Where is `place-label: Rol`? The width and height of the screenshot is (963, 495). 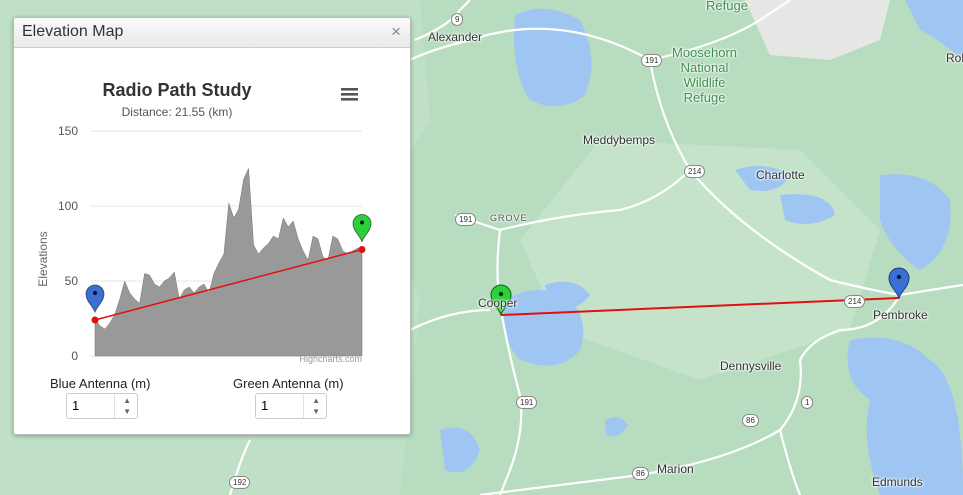 place-label: Rol is located at coordinates (954, 58).